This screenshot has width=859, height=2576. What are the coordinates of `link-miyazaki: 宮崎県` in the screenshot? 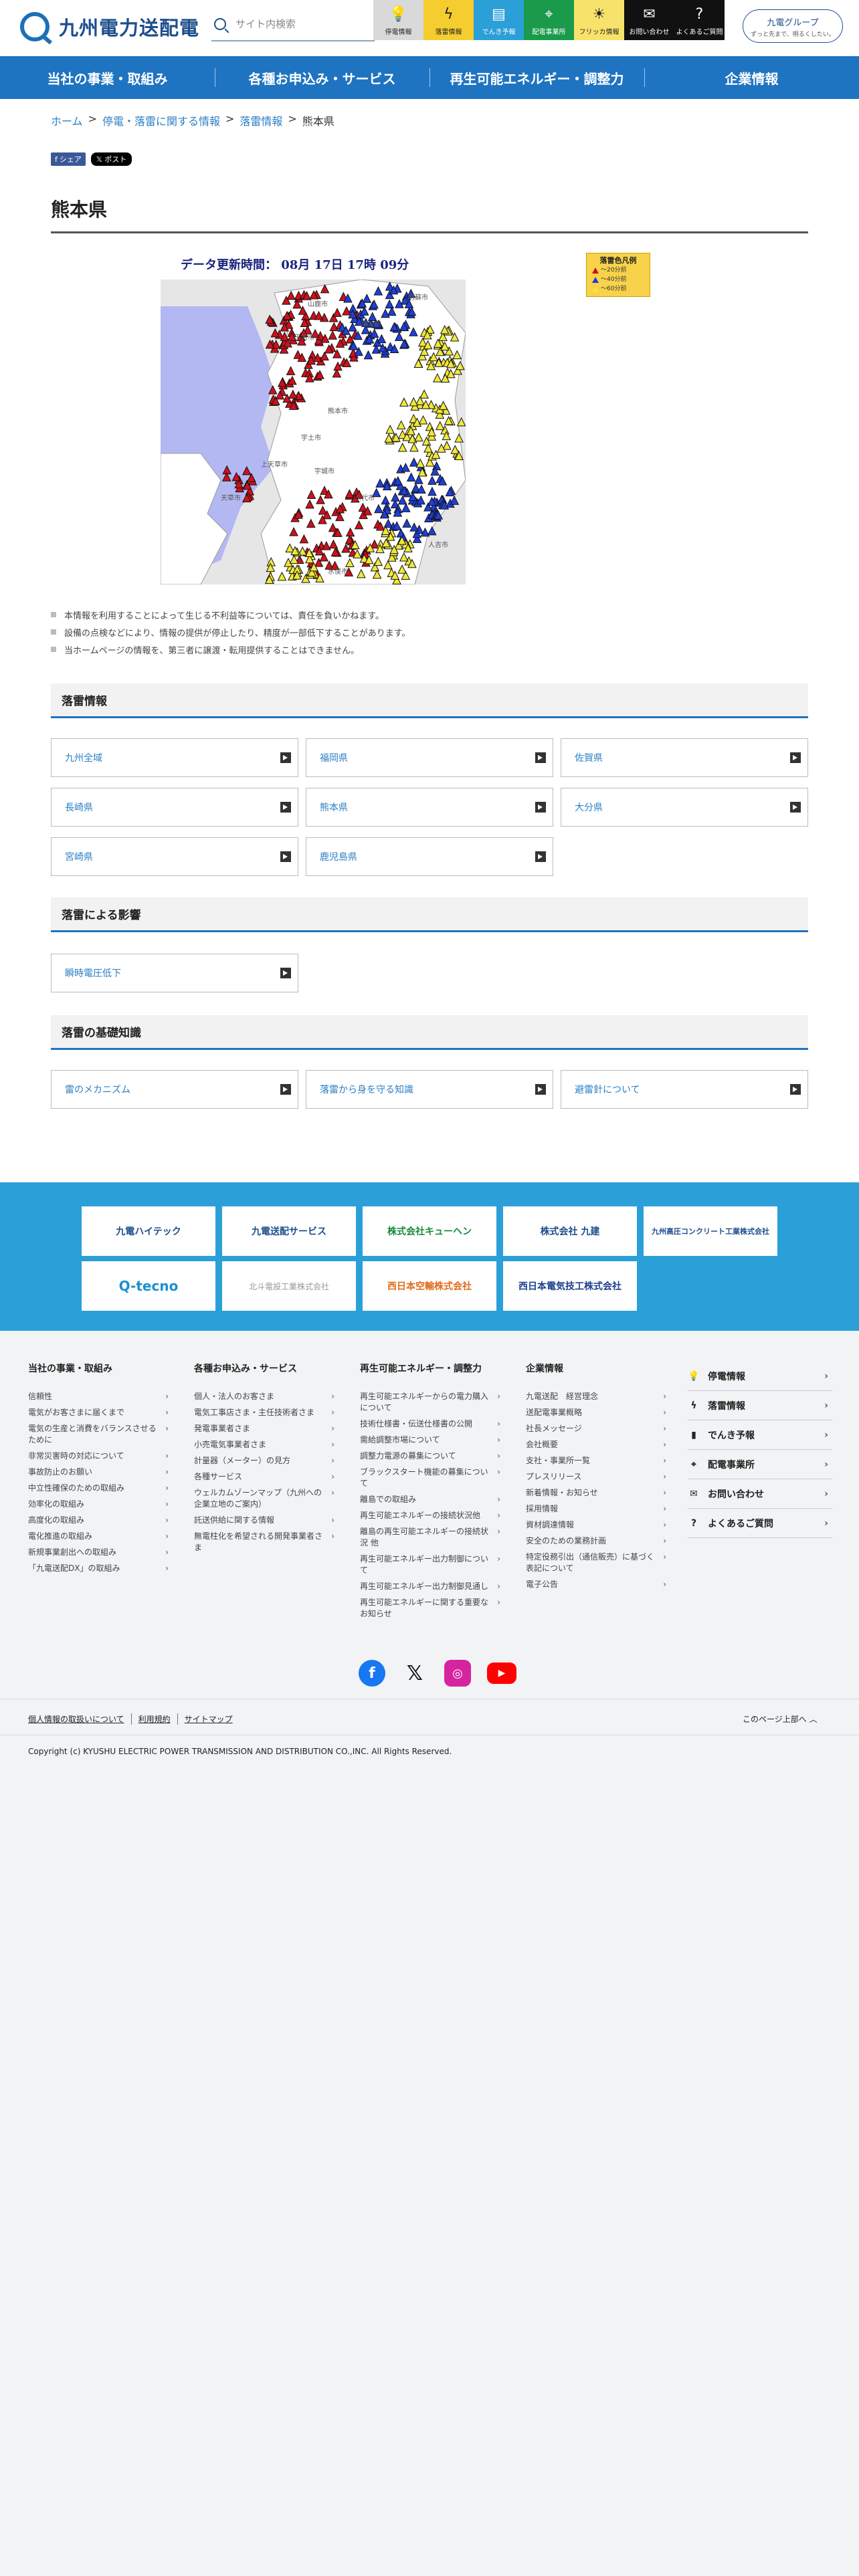 It's located at (174, 856).